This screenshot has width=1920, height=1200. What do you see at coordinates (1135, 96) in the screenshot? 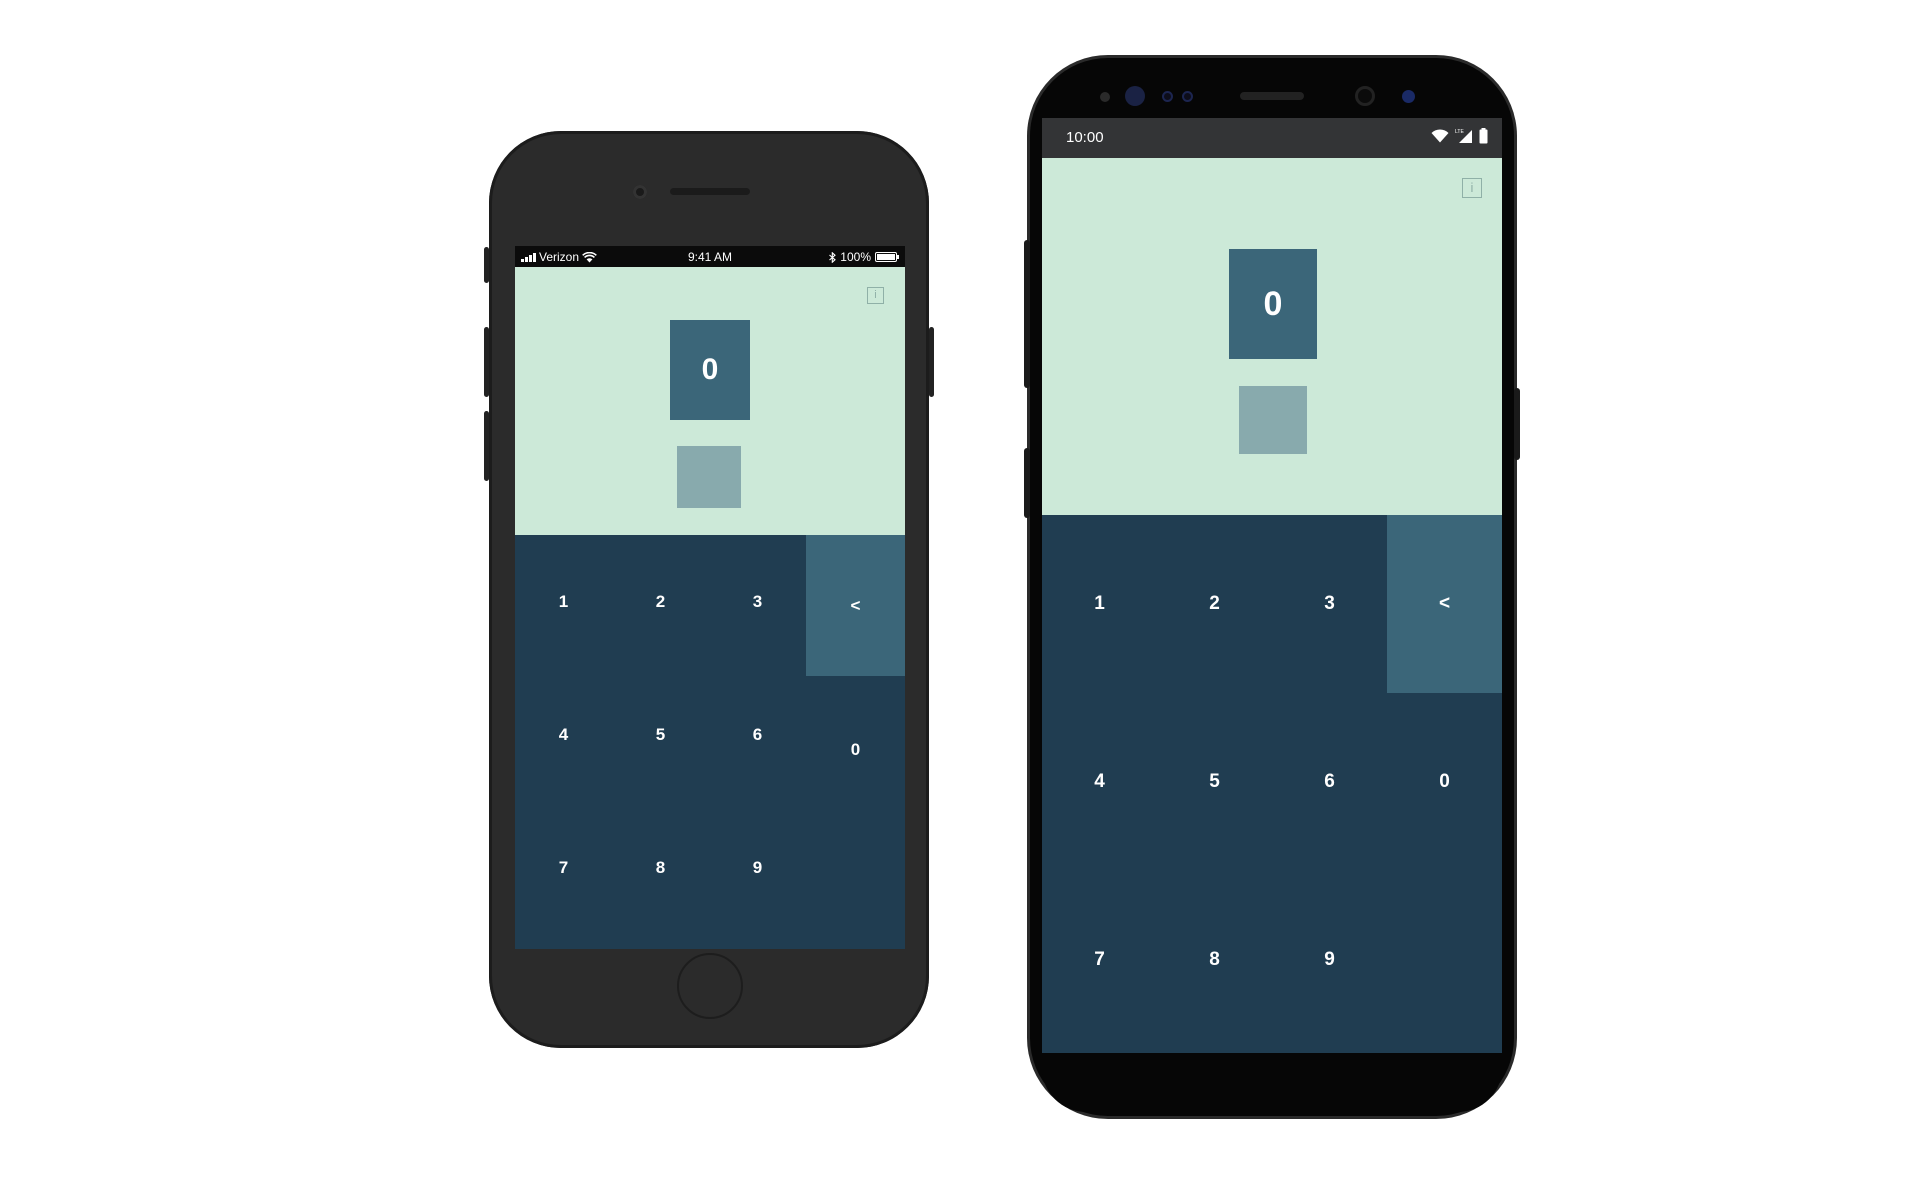
I see `iris-scanner` at bounding box center [1135, 96].